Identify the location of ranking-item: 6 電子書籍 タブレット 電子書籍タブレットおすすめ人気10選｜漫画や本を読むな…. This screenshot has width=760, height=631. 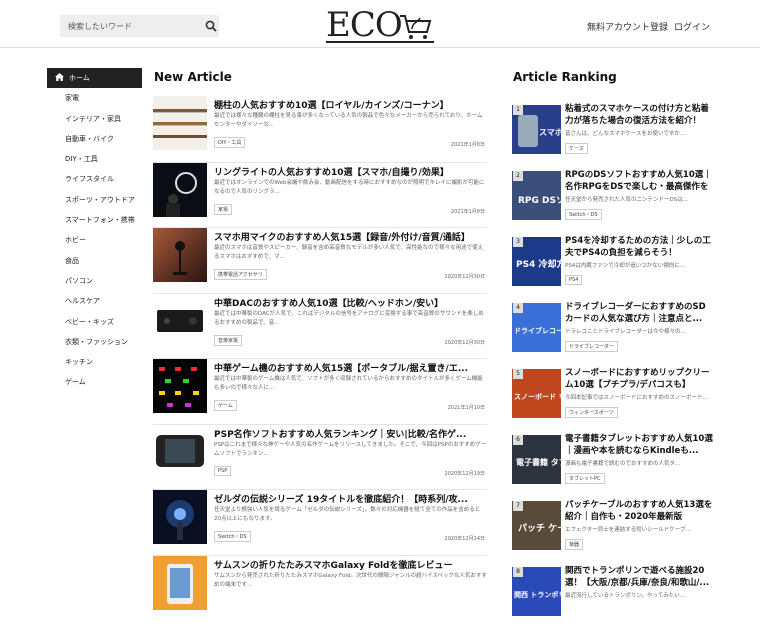
(612, 466).